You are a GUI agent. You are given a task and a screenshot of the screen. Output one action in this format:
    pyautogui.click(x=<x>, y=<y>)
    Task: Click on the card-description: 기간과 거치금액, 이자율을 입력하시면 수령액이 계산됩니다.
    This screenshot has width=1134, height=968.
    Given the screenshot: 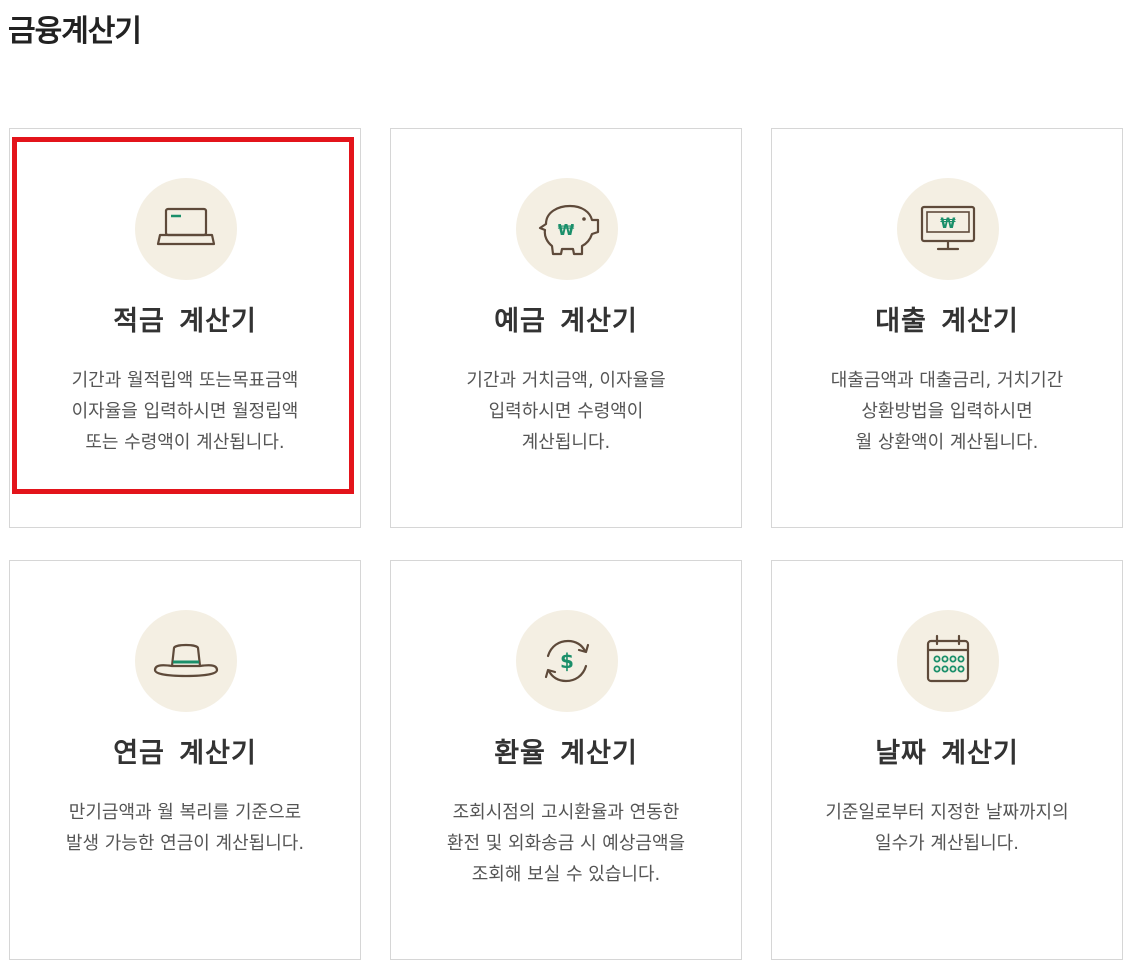 What is the action you would take?
    pyautogui.click(x=566, y=411)
    